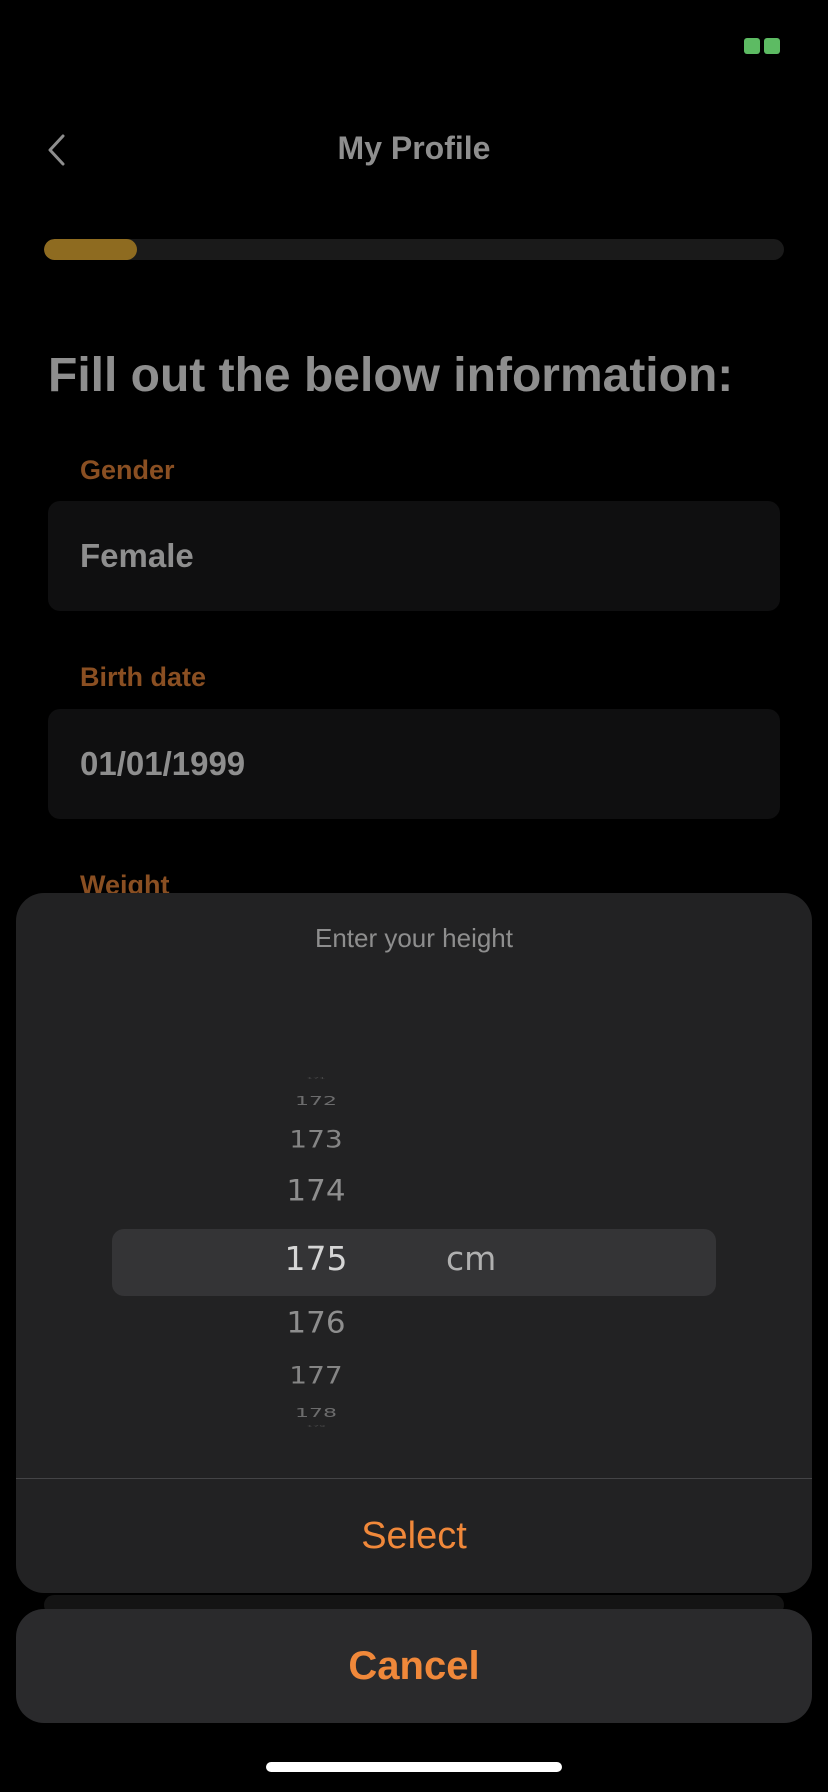  I want to click on picker-selection-highlight, so click(414, 1262).